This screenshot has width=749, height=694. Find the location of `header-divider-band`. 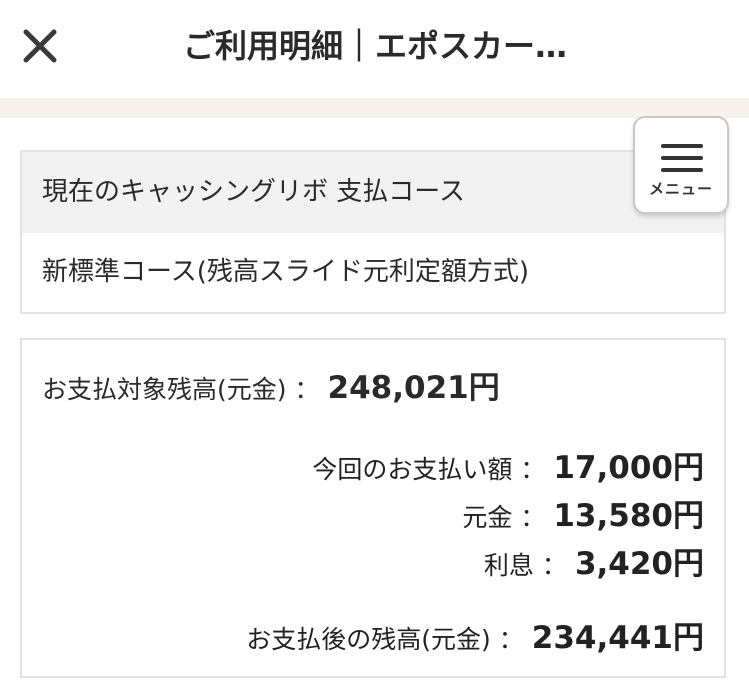

header-divider-band is located at coordinates (374, 108).